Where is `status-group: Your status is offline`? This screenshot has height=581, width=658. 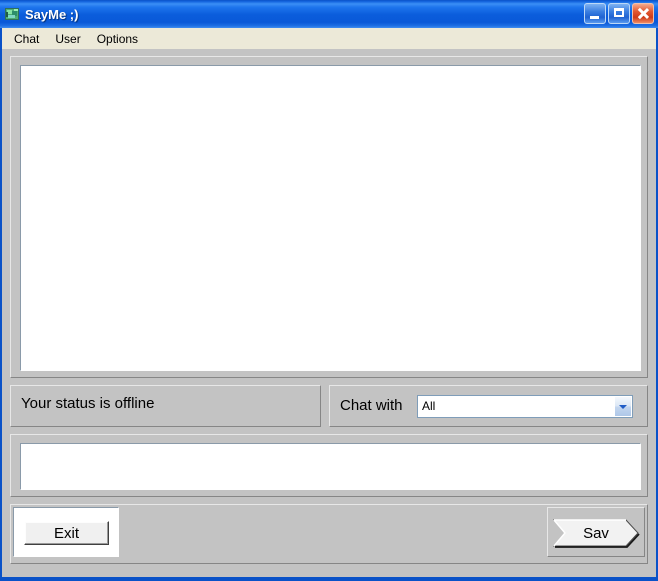 status-group: Your status is offline is located at coordinates (165, 406).